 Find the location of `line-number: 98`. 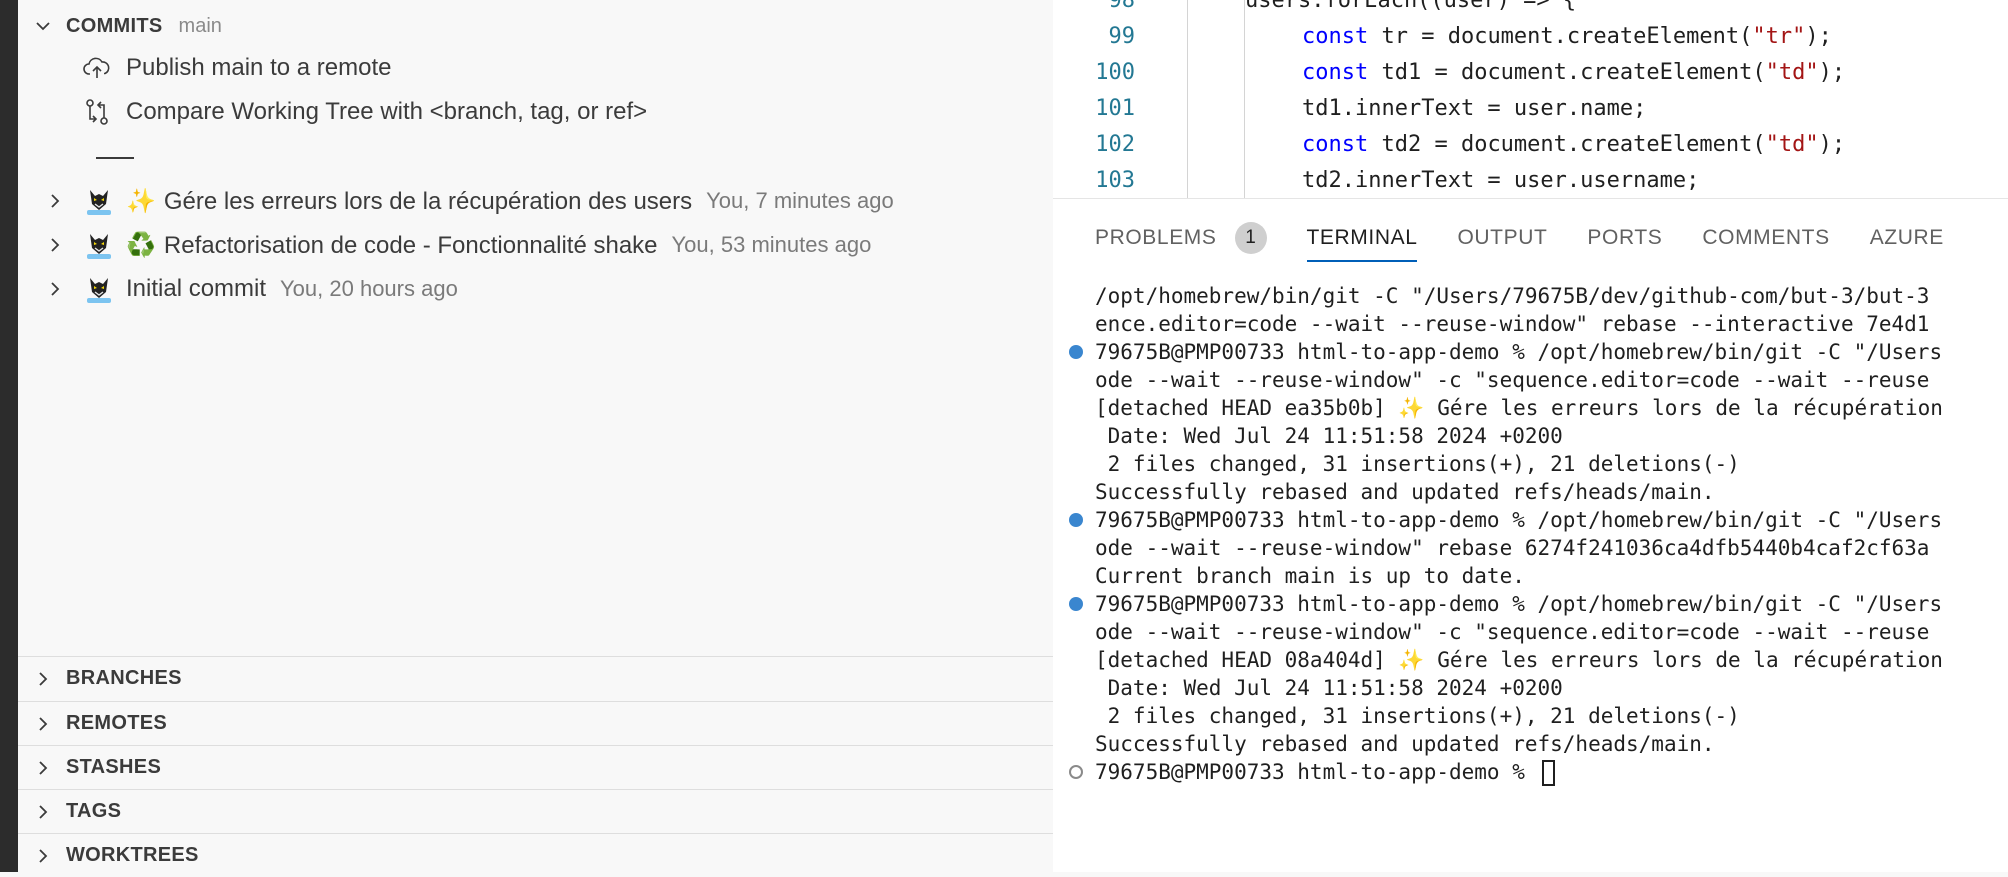

line-number: 98 is located at coordinates (1122, 6).